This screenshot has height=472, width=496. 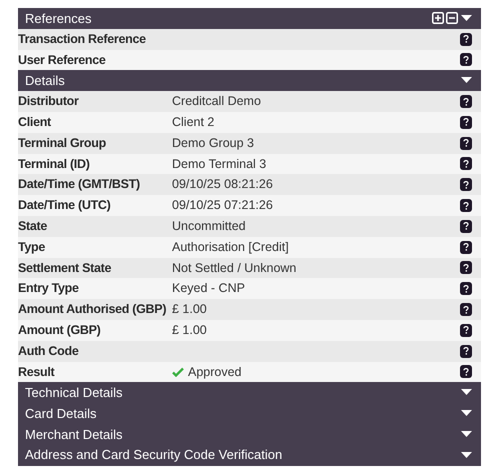 What do you see at coordinates (65, 205) in the screenshot?
I see `field-label: Date/Time (UTC)` at bounding box center [65, 205].